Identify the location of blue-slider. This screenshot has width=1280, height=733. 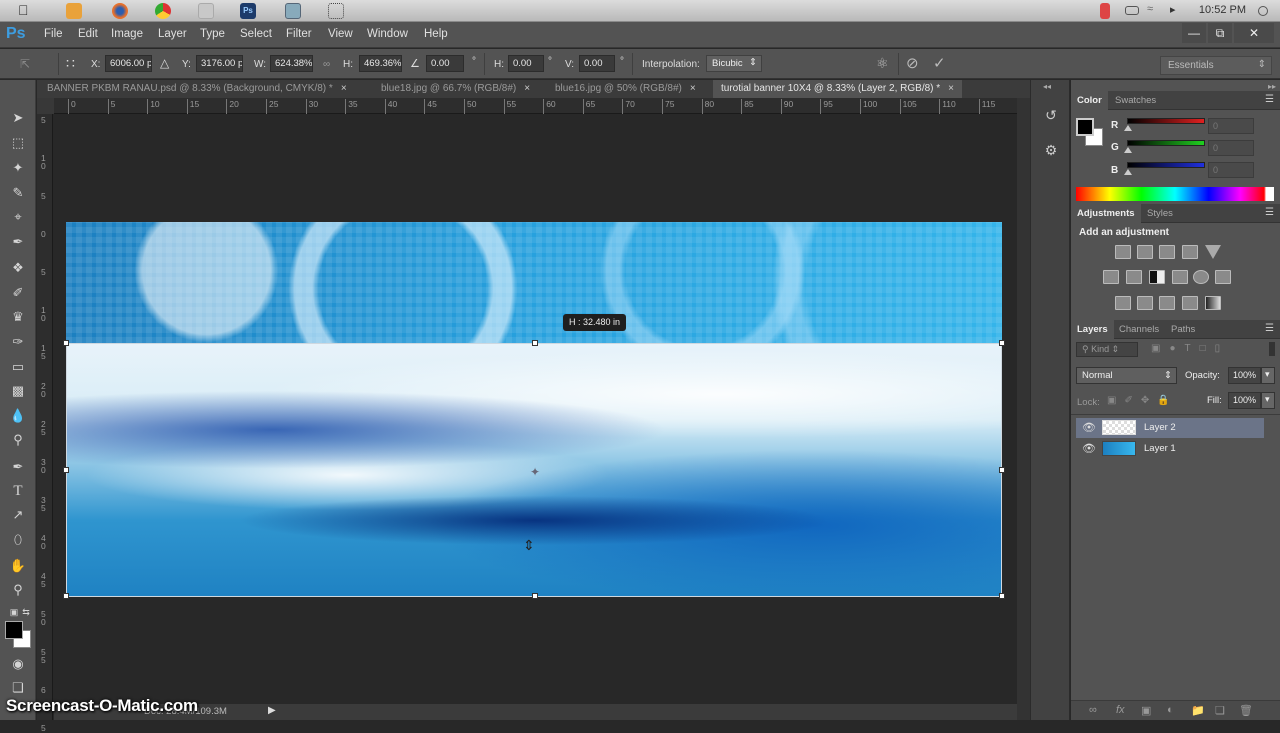
(1166, 165).